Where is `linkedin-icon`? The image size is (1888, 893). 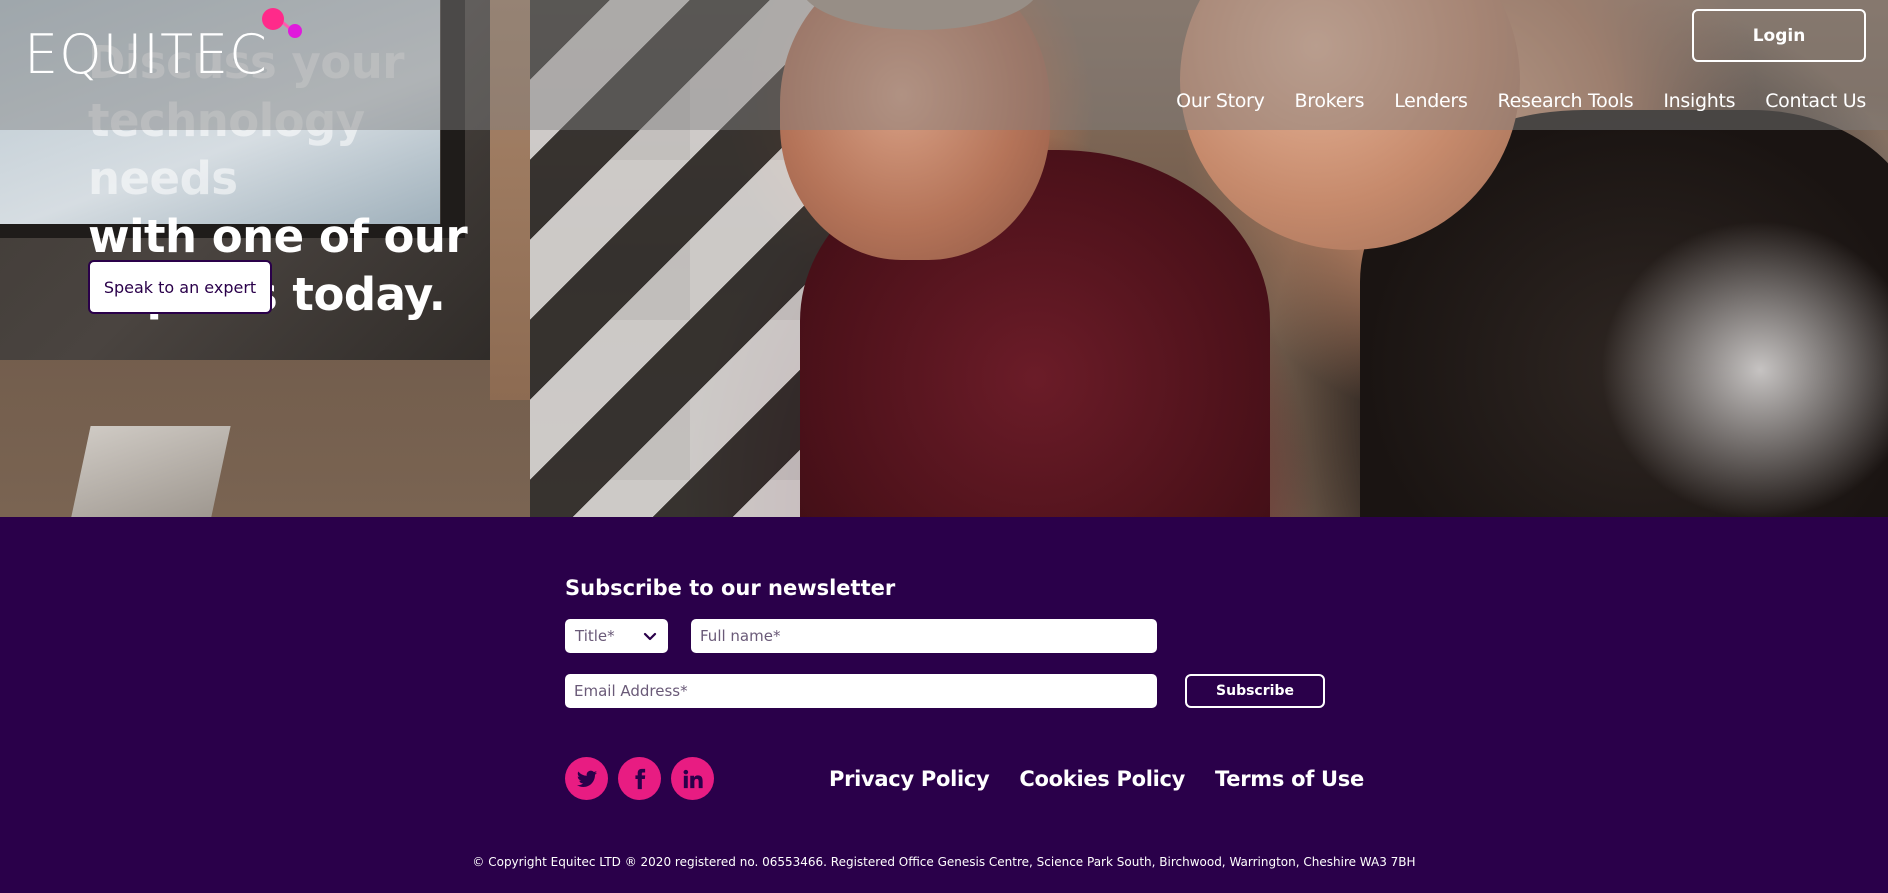
linkedin-icon is located at coordinates (693, 778).